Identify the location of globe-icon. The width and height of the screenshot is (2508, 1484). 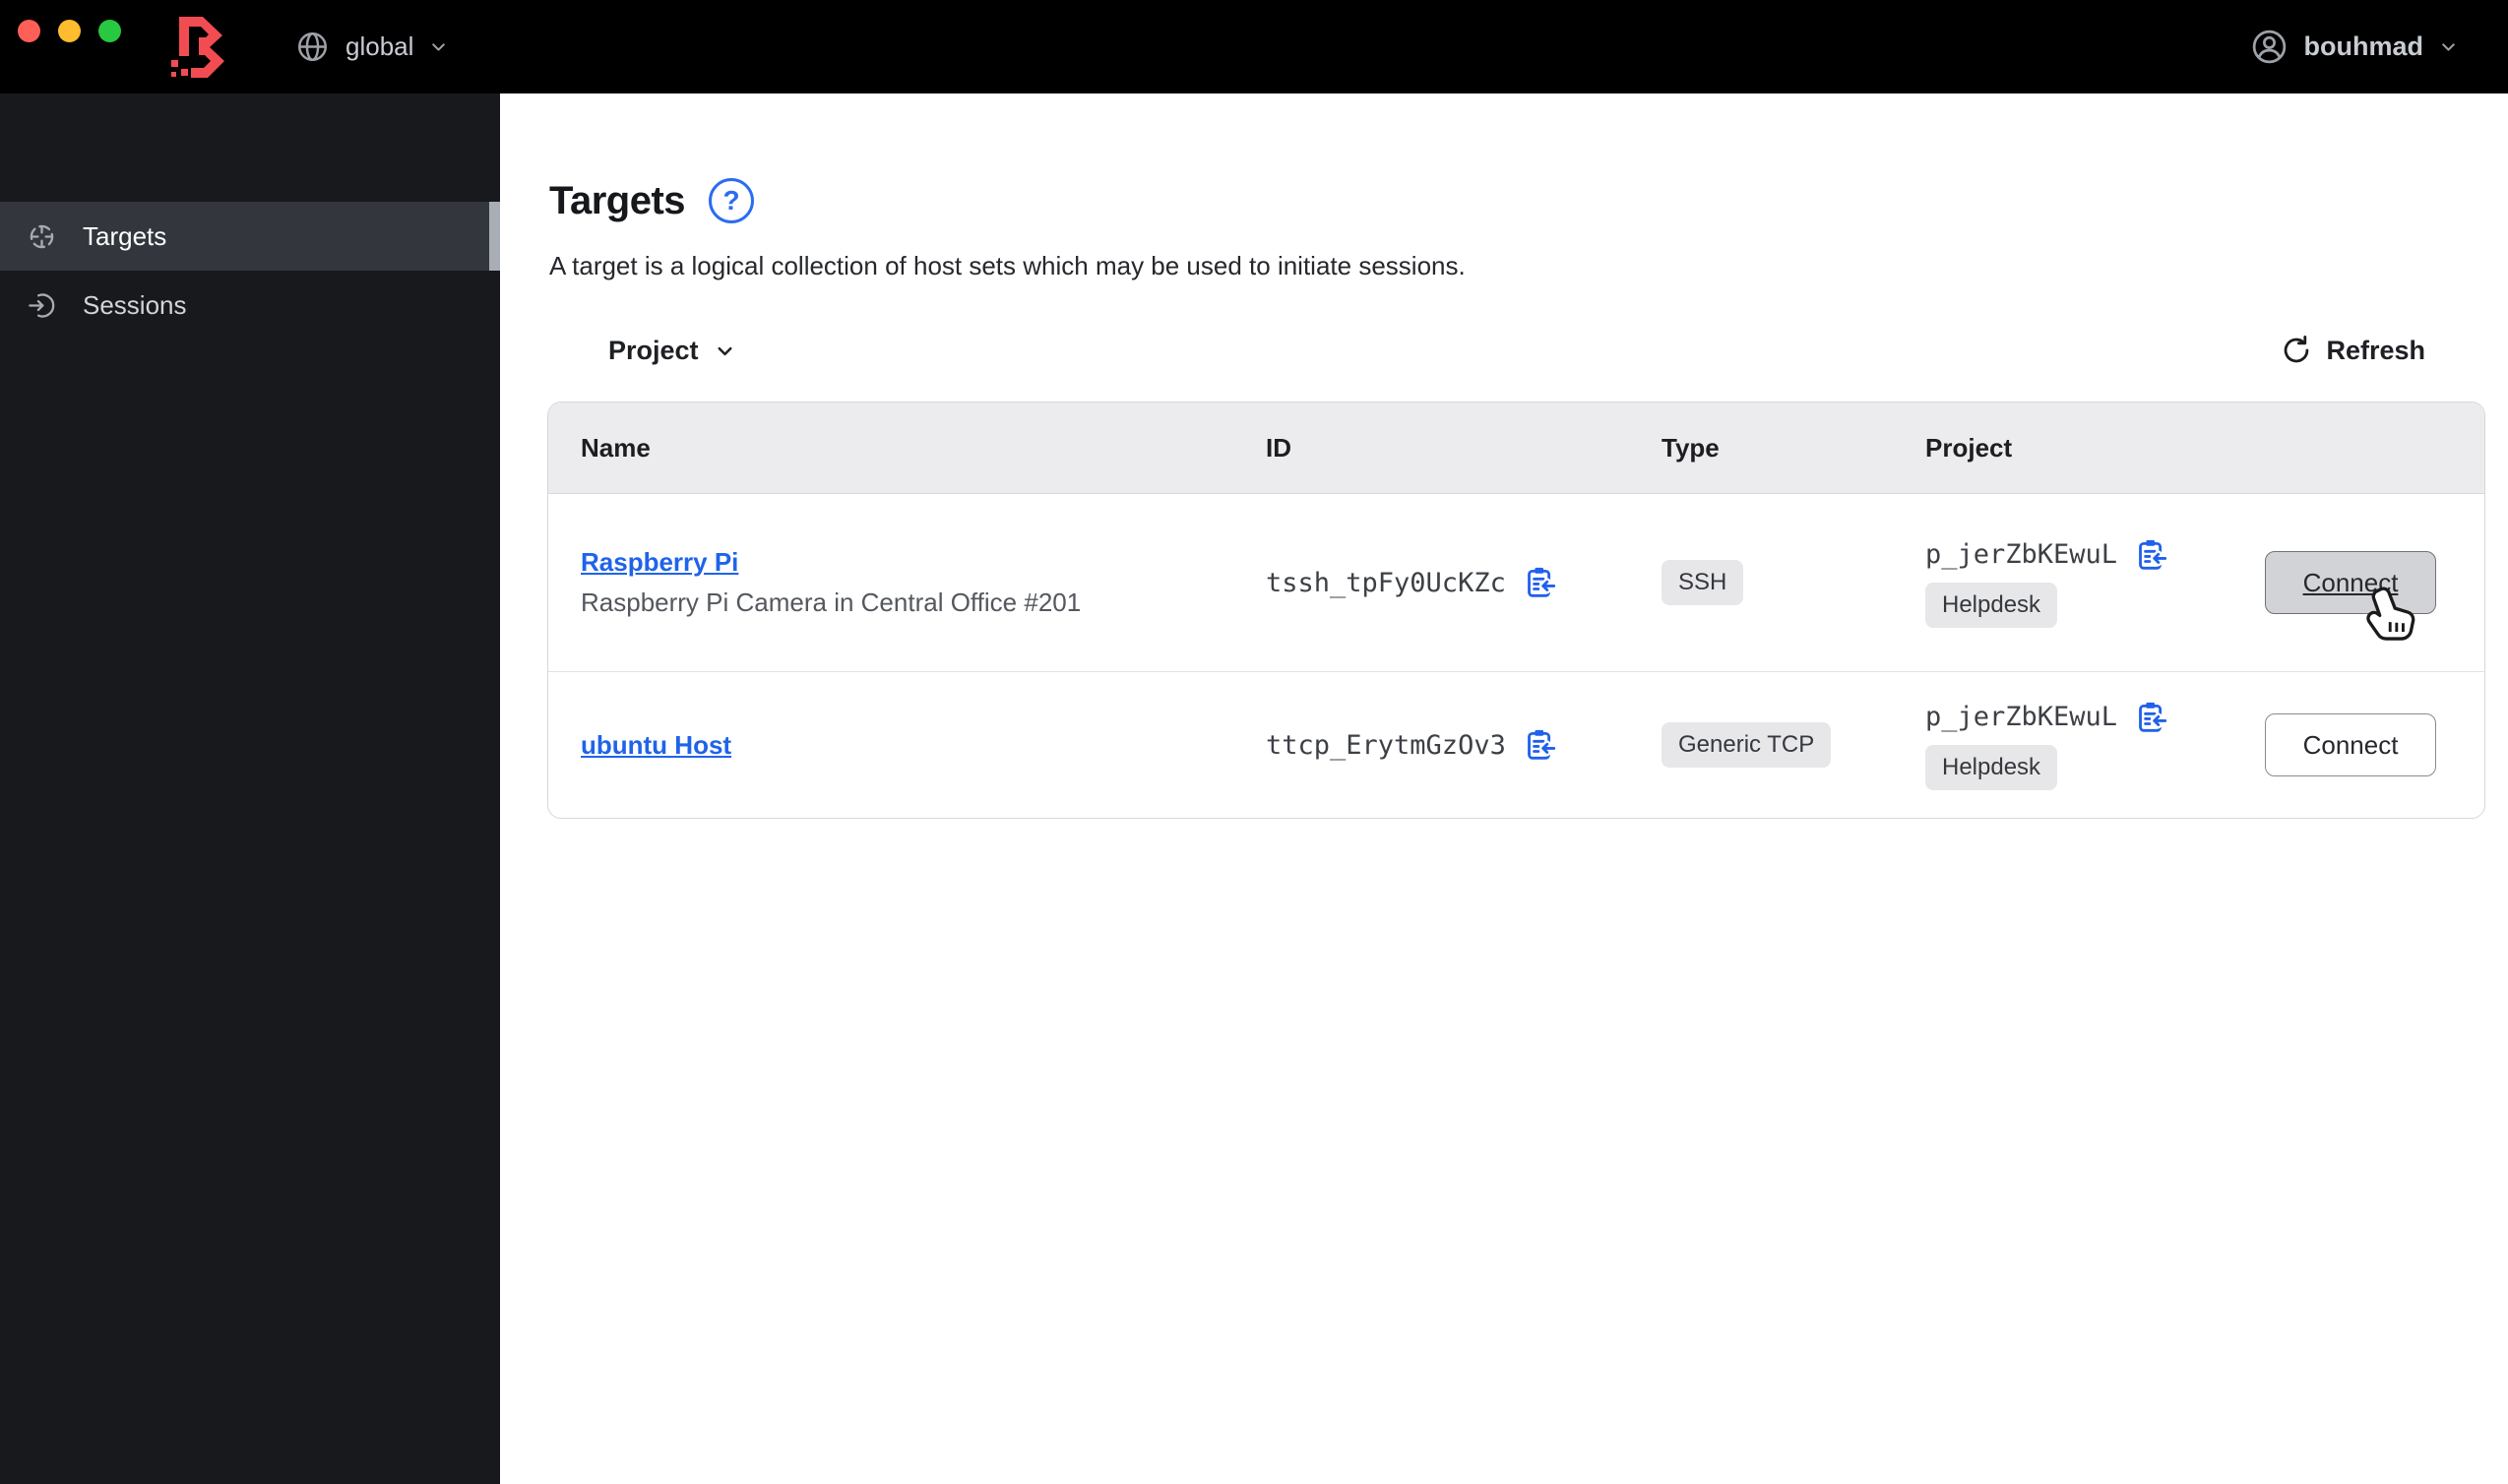
(312, 46).